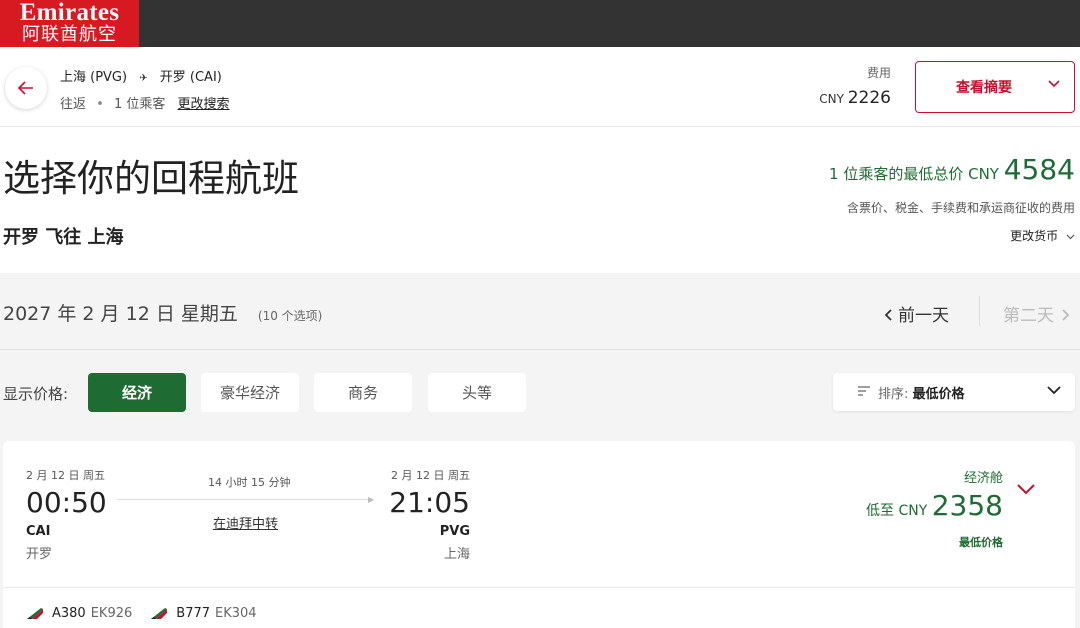  What do you see at coordinates (65, 475) in the screenshot?
I see `departure-date: 2 月 12 日 周五` at bounding box center [65, 475].